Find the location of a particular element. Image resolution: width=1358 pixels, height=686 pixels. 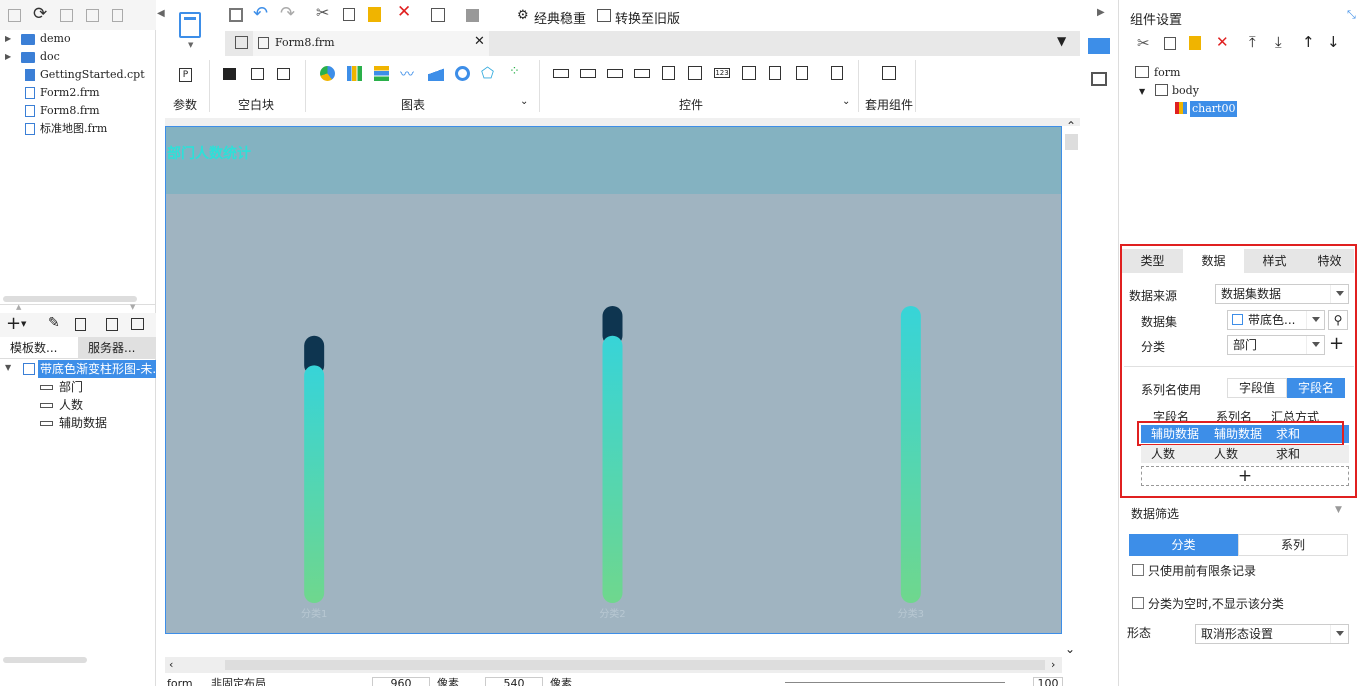

component-settings-icon is located at coordinates (1099, 46).